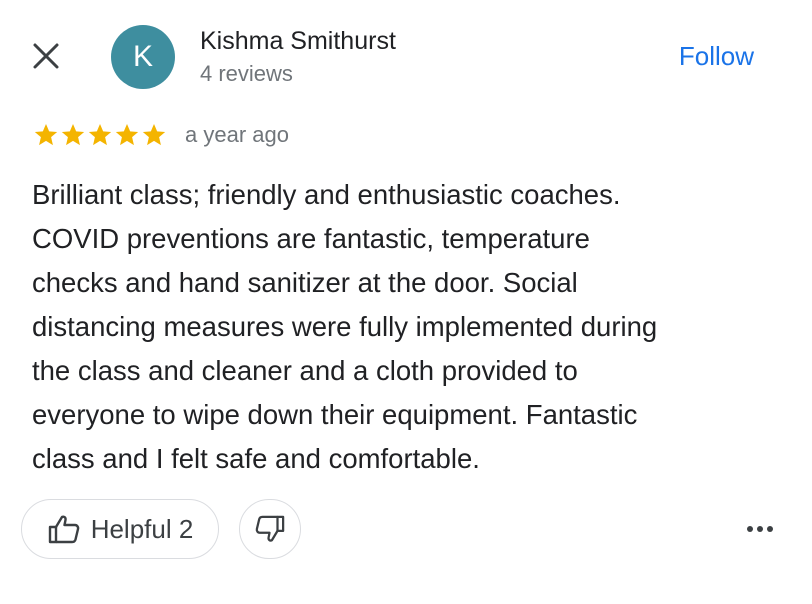 The height and width of the screenshot is (604, 812). I want to click on review-text-line: class and I felt safe and comfortable., so click(256, 458).